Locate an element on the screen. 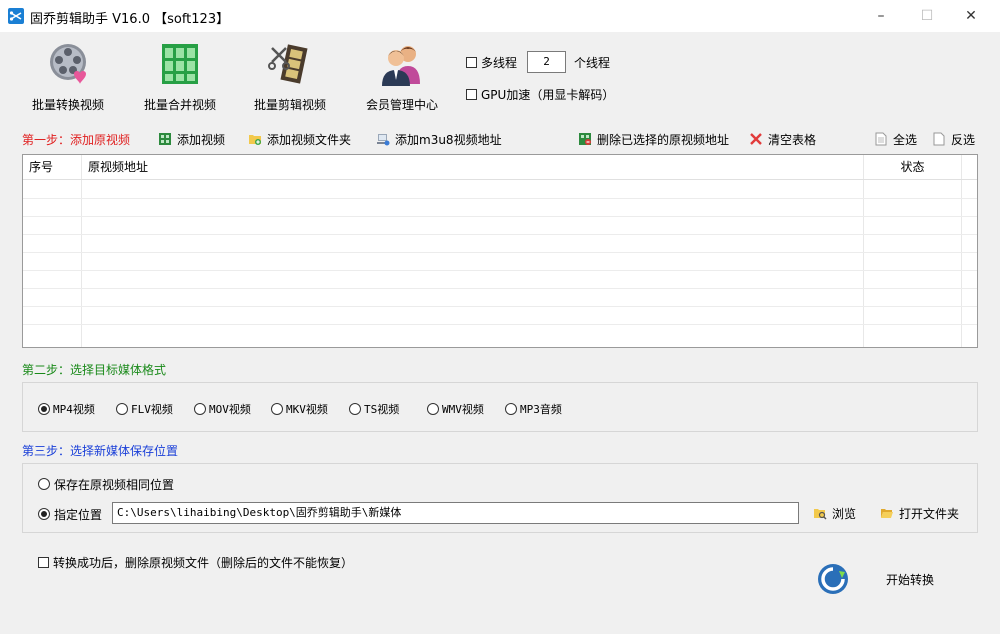 The image size is (1000, 634). column-header-status: 状态 is located at coordinates (913, 167).